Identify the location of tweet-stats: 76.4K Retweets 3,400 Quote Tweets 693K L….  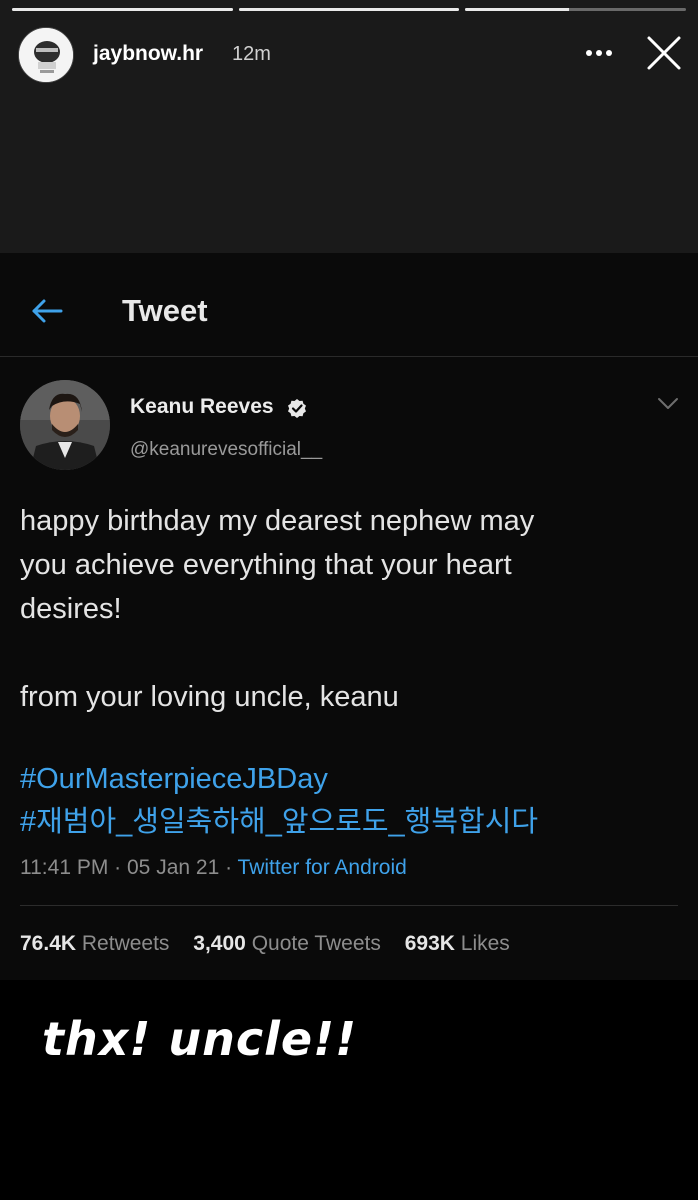
(274, 944).